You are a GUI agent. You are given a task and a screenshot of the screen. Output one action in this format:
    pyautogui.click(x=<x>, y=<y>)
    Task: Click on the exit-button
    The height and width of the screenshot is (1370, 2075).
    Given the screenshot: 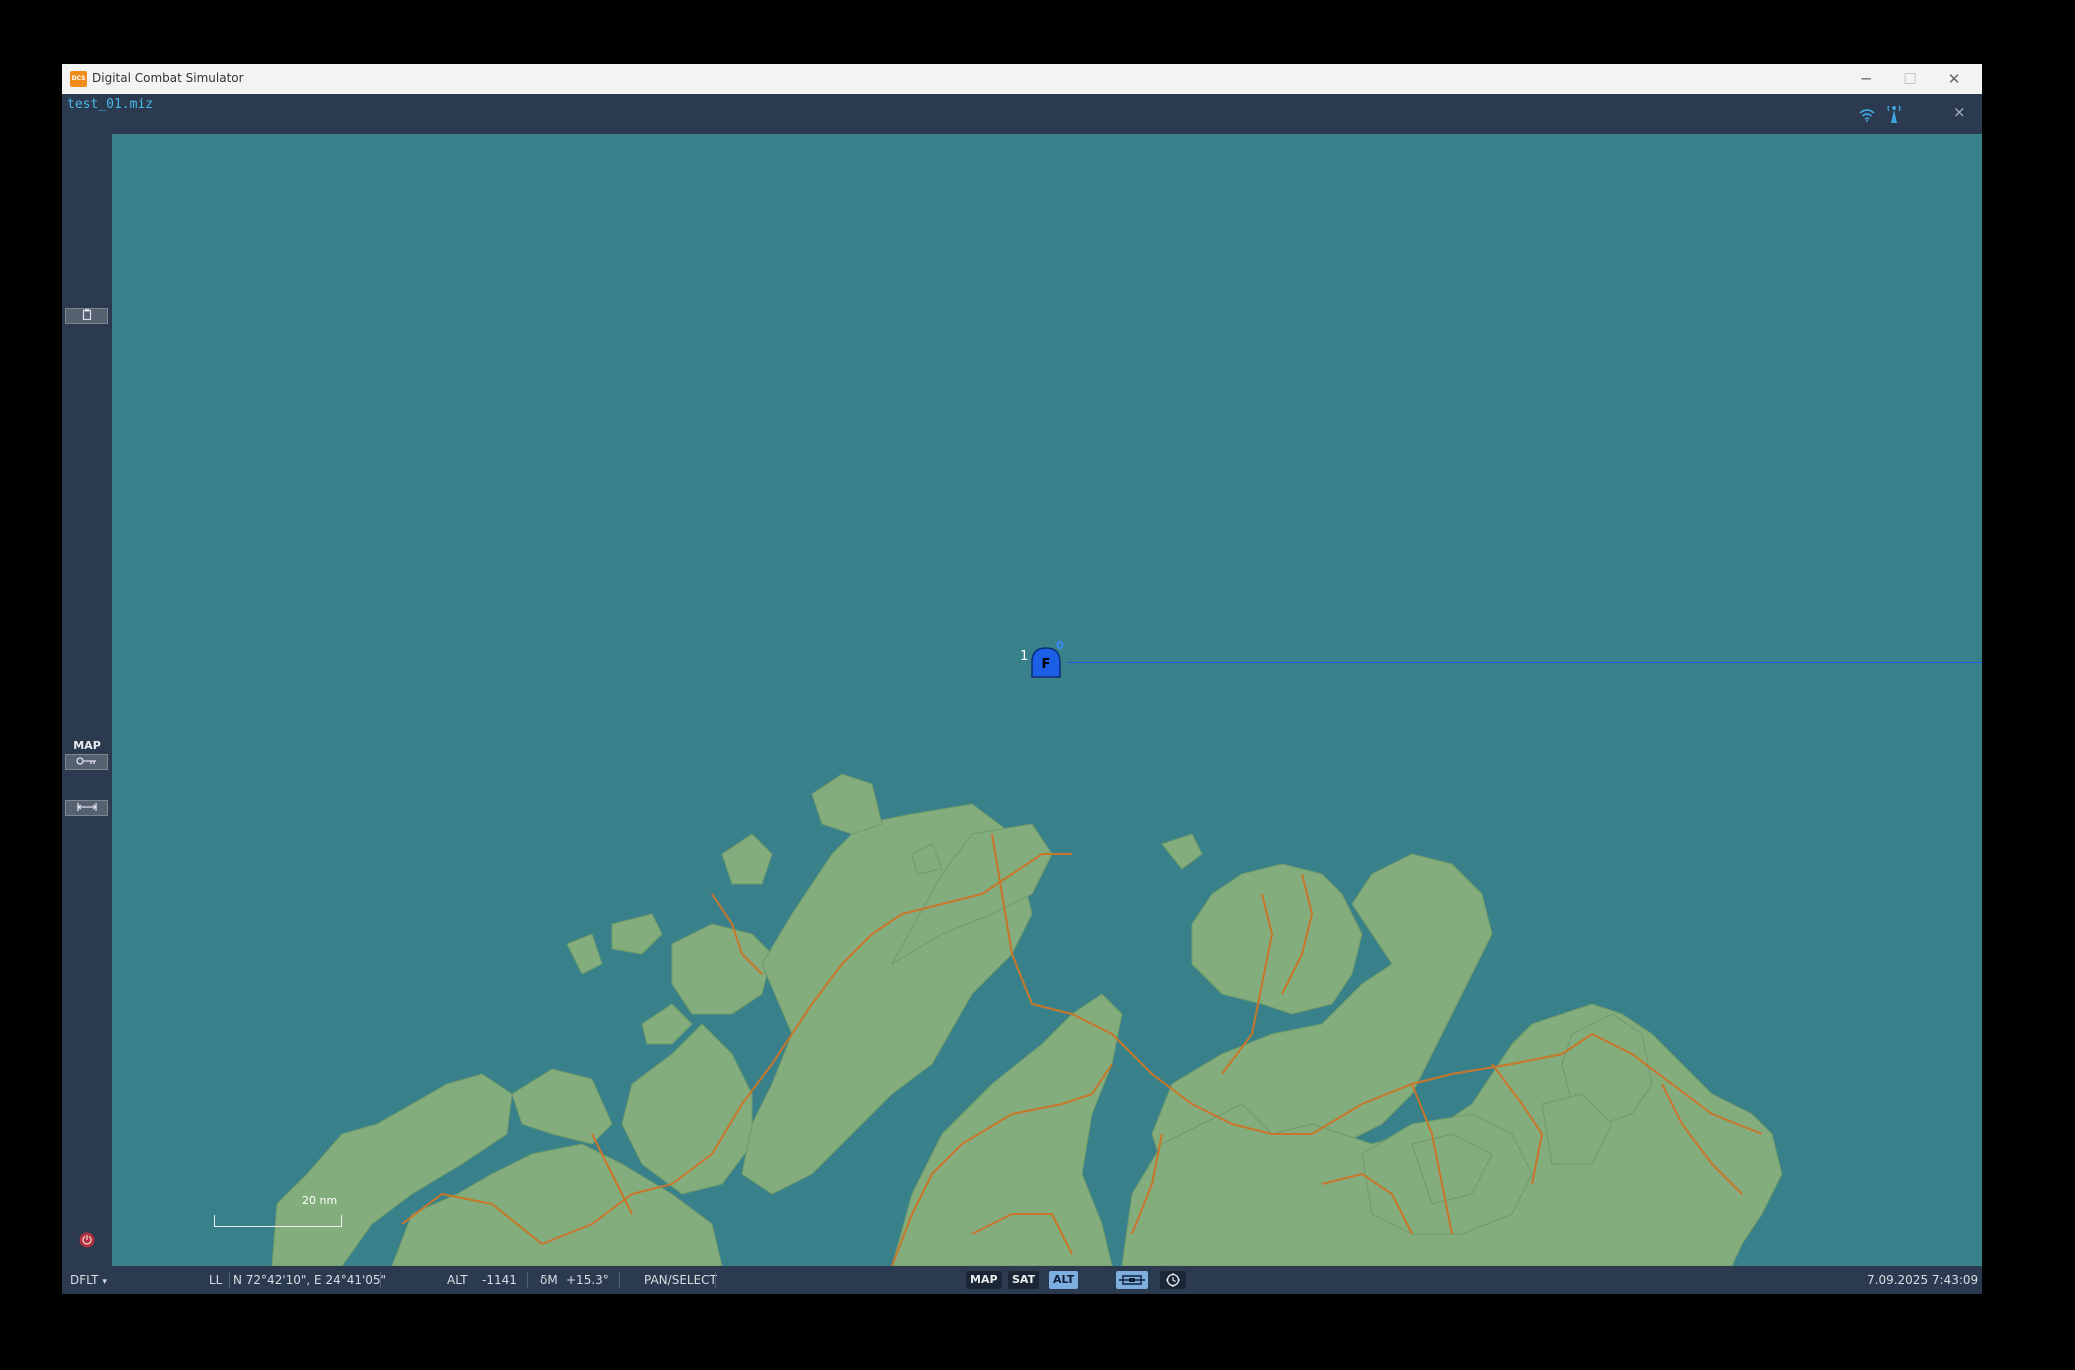 What is the action you would take?
    pyautogui.click(x=87, y=1242)
    